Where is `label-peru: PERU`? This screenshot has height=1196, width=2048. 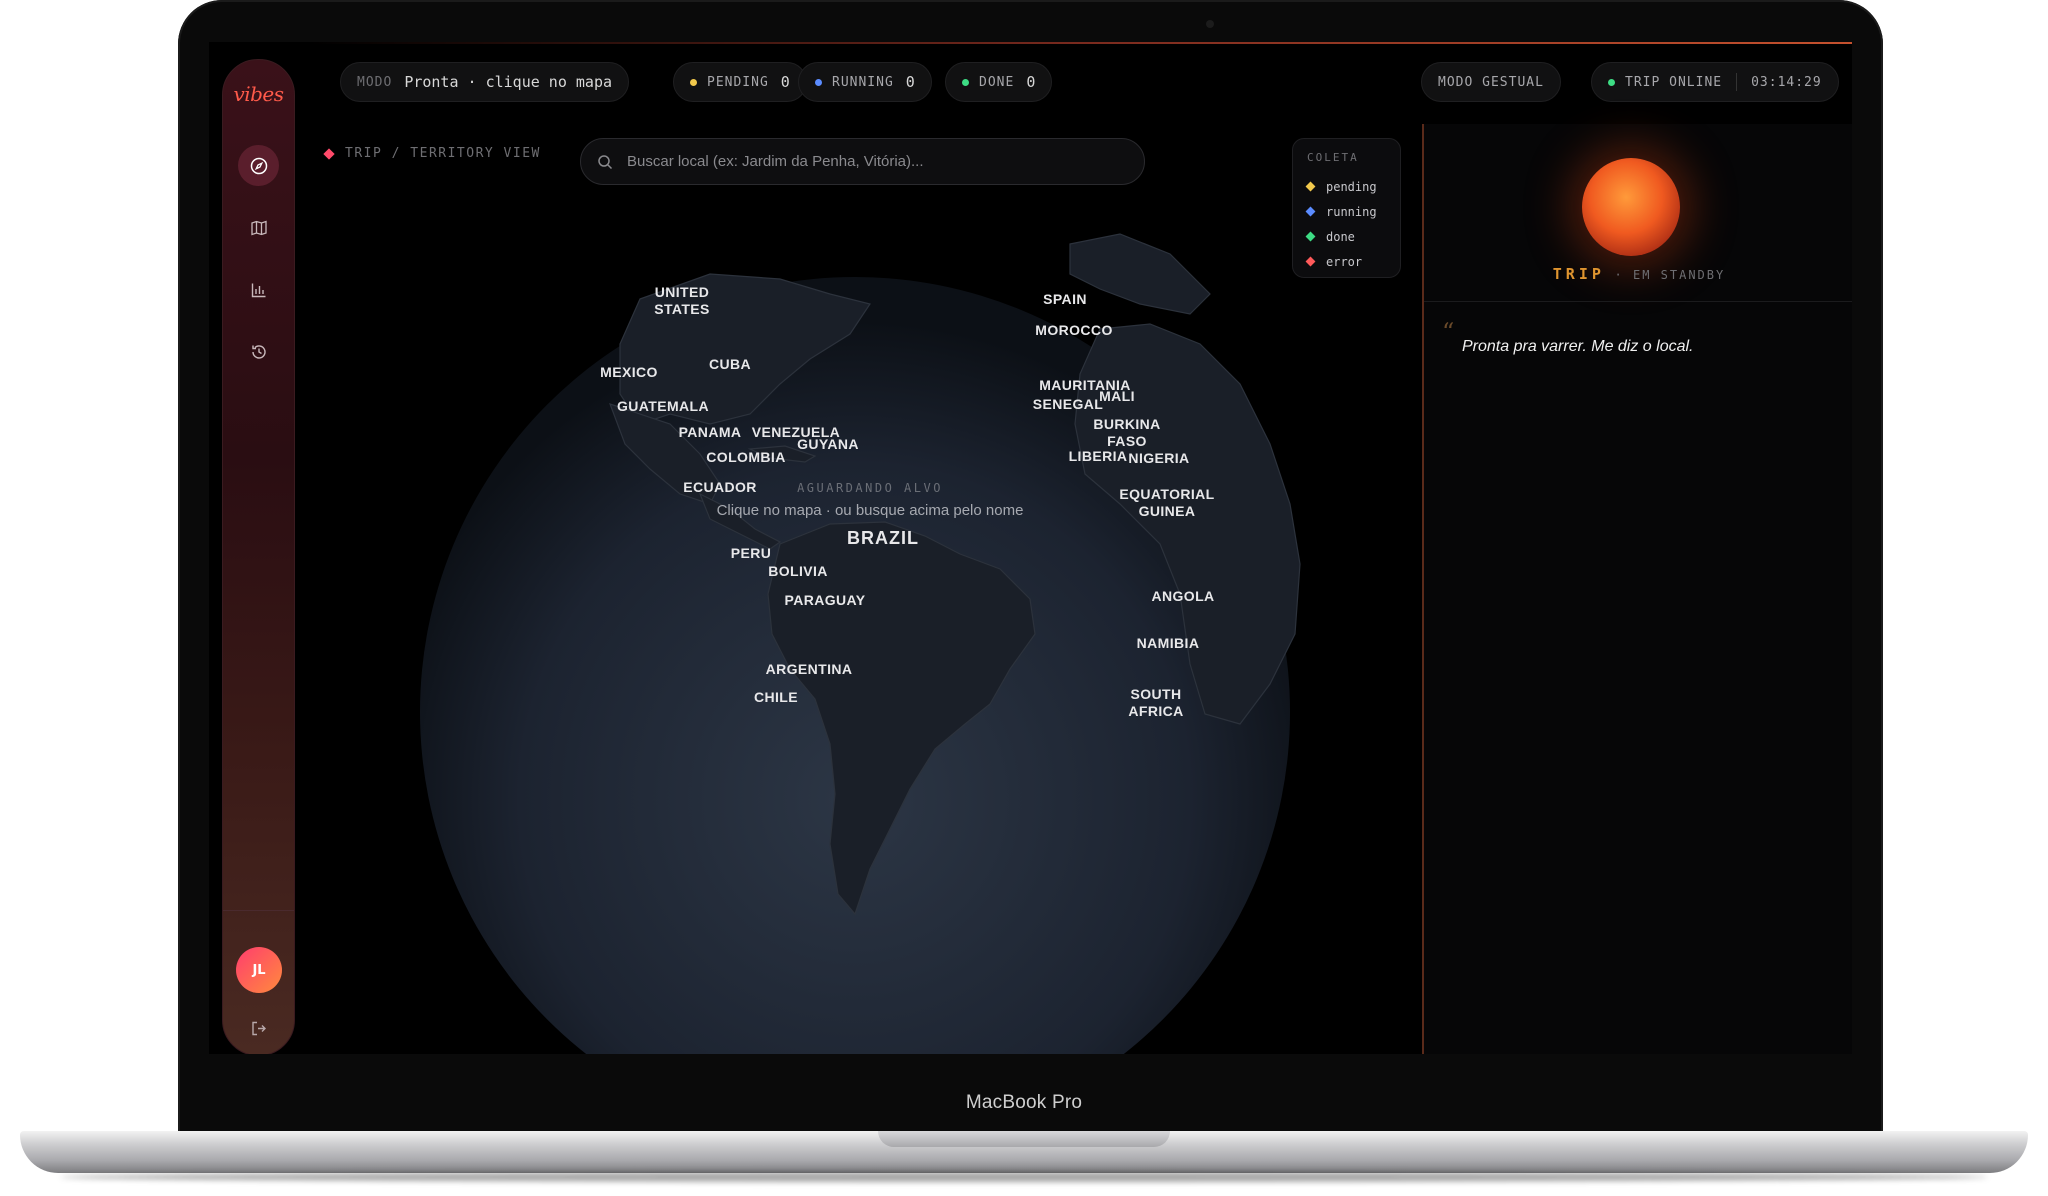 label-peru: PERU is located at coordinates (751, 553).